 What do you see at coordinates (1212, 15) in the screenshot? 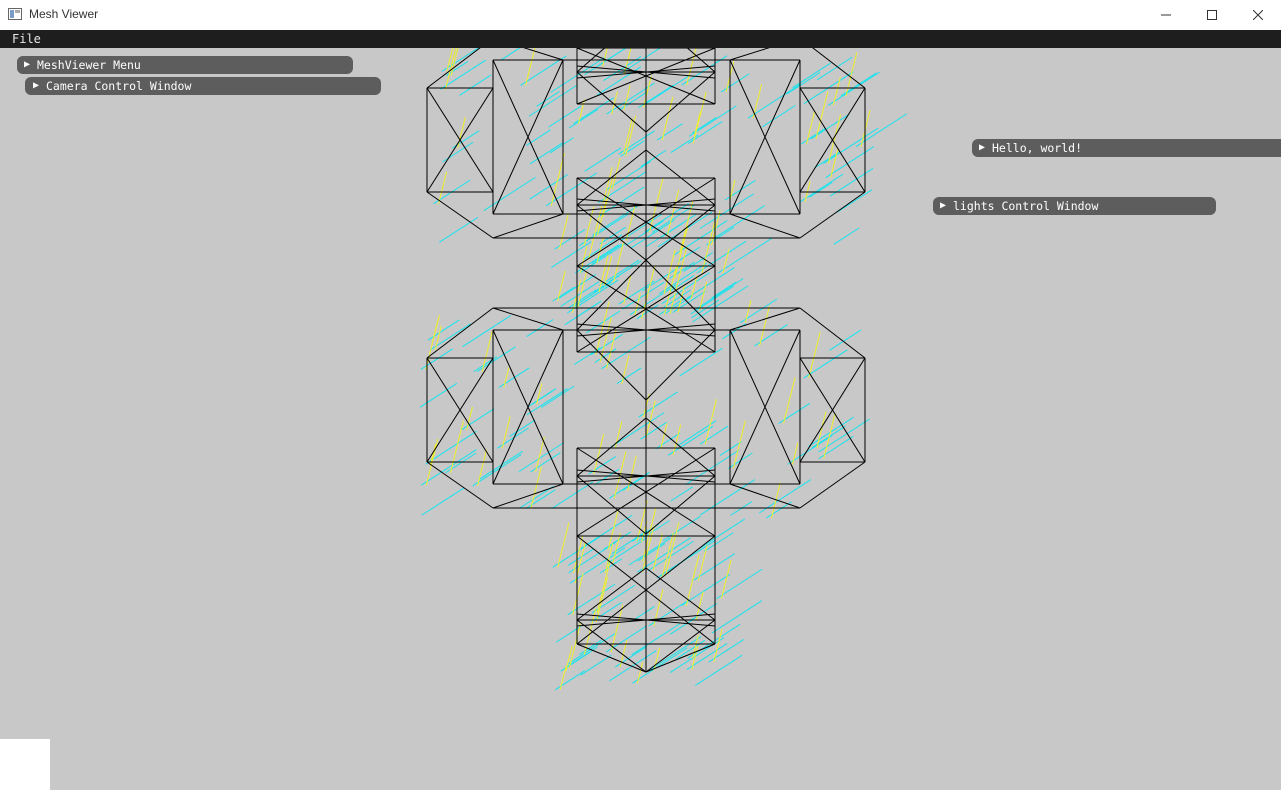
I see `maximize-button` at bounding box center [1212, 15].